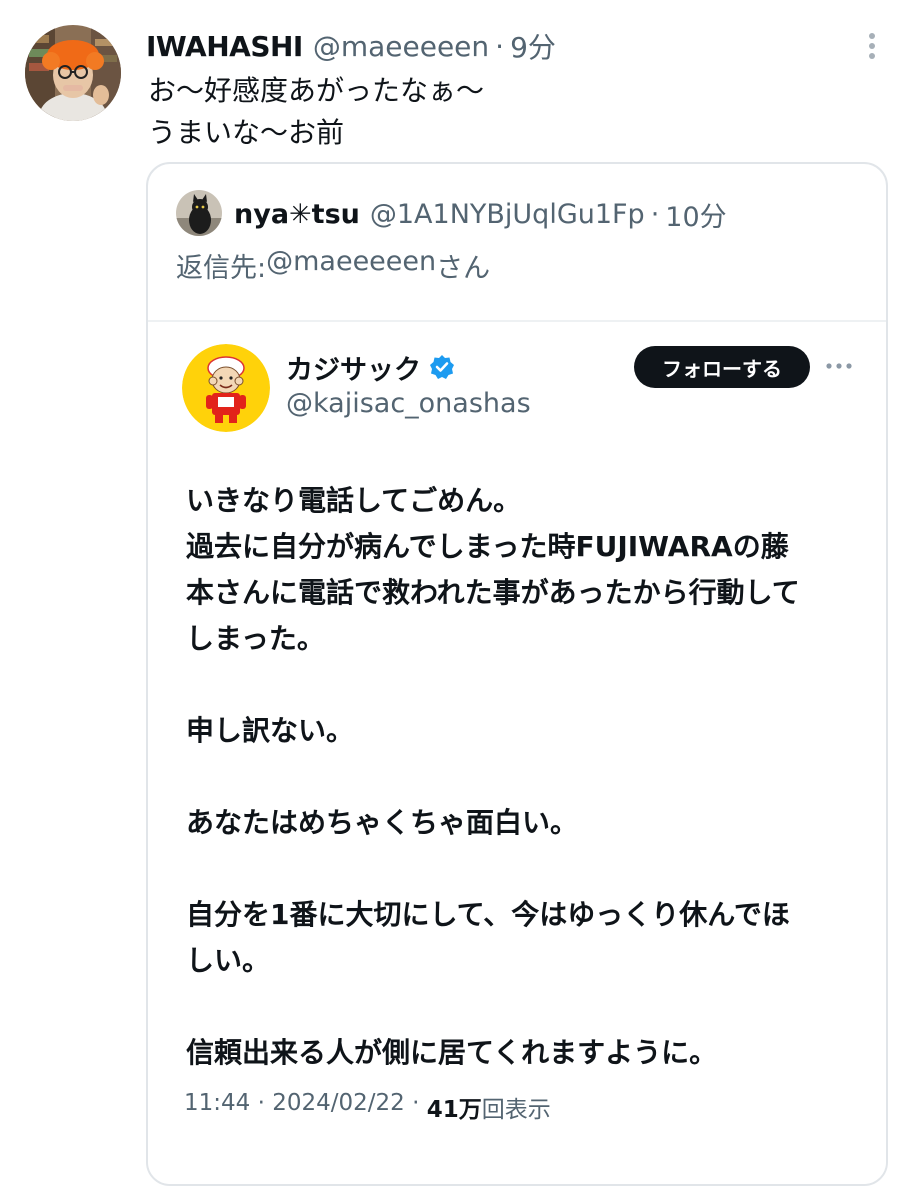 The image size is (918, 1200). Describe the element at coordinates (221, 268) in the screenshot. I see `reply-to-prefix: 返信先:` at that location.